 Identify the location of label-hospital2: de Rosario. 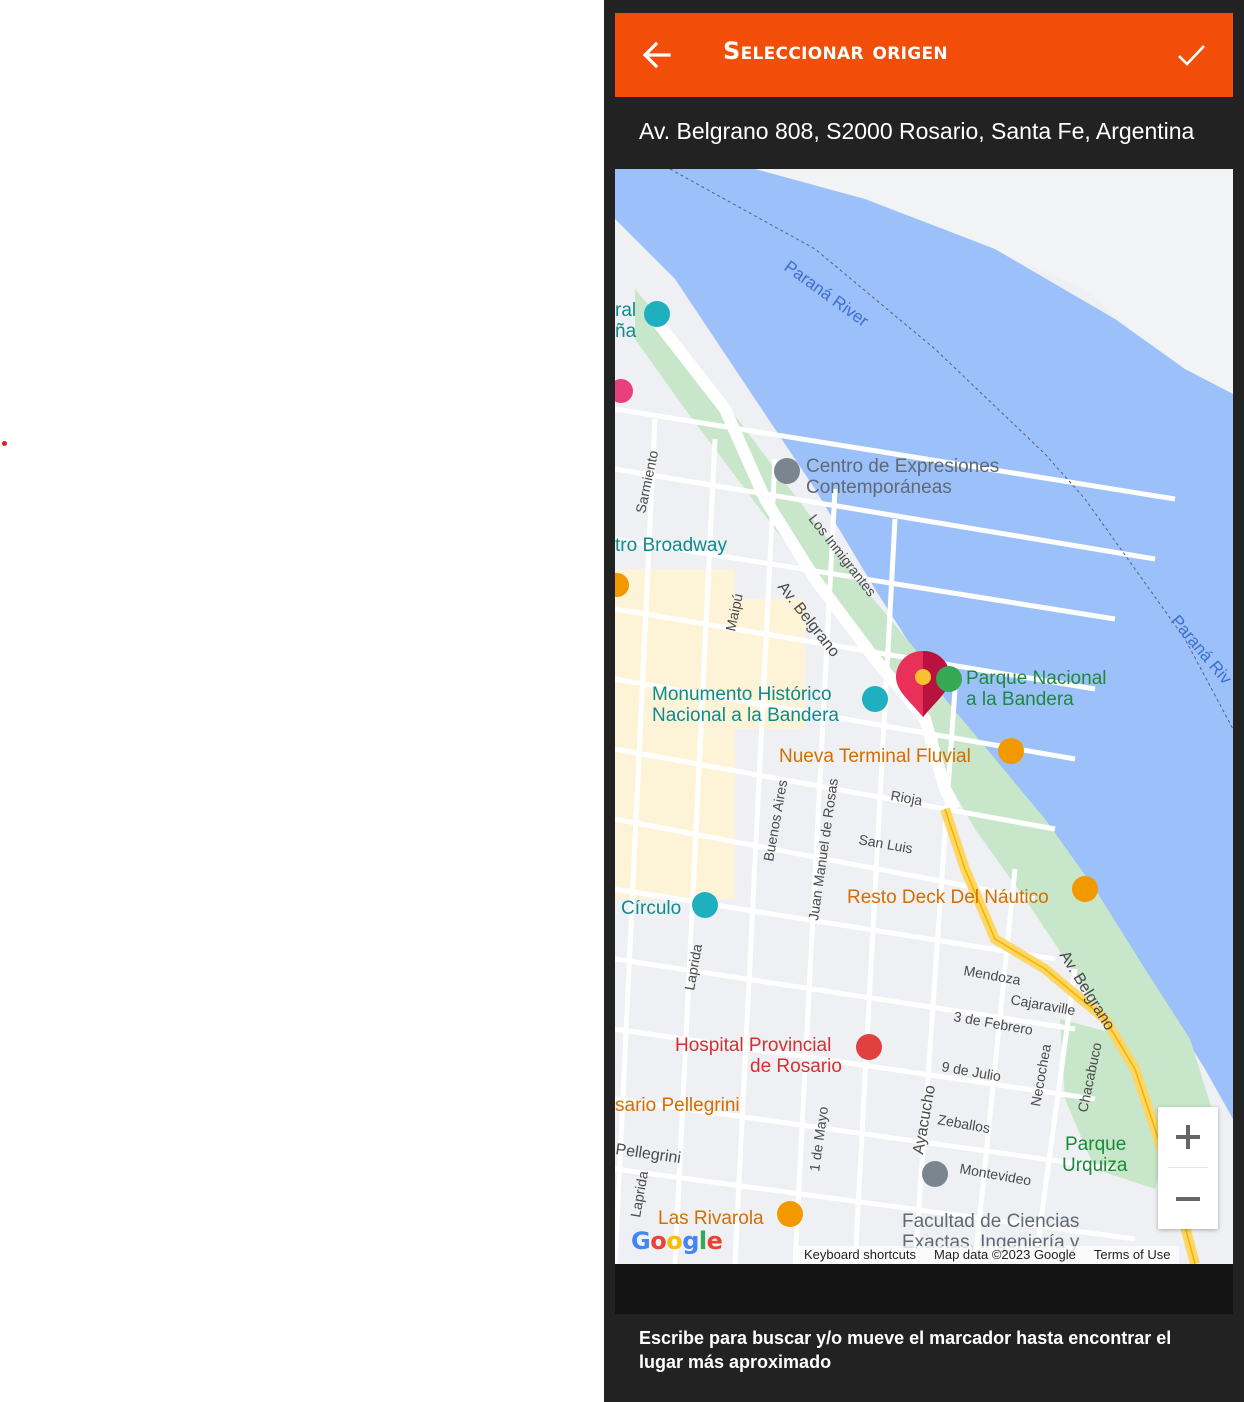
(796, 1066).